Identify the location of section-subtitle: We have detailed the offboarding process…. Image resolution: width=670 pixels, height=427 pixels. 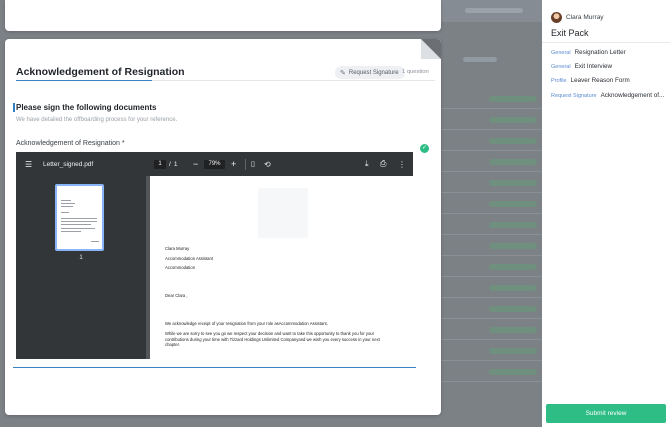
(97, 120).